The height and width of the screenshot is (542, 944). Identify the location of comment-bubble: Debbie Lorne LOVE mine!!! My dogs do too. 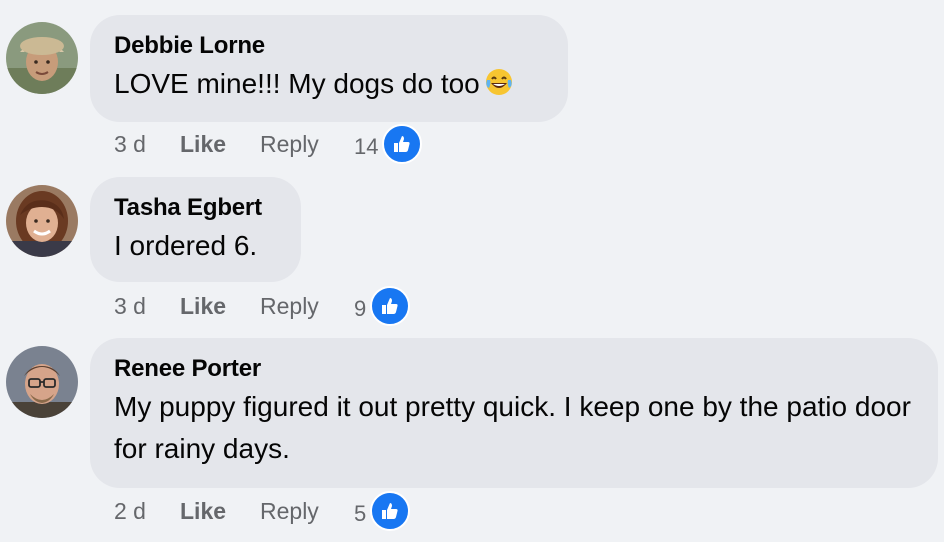
(329, 68).